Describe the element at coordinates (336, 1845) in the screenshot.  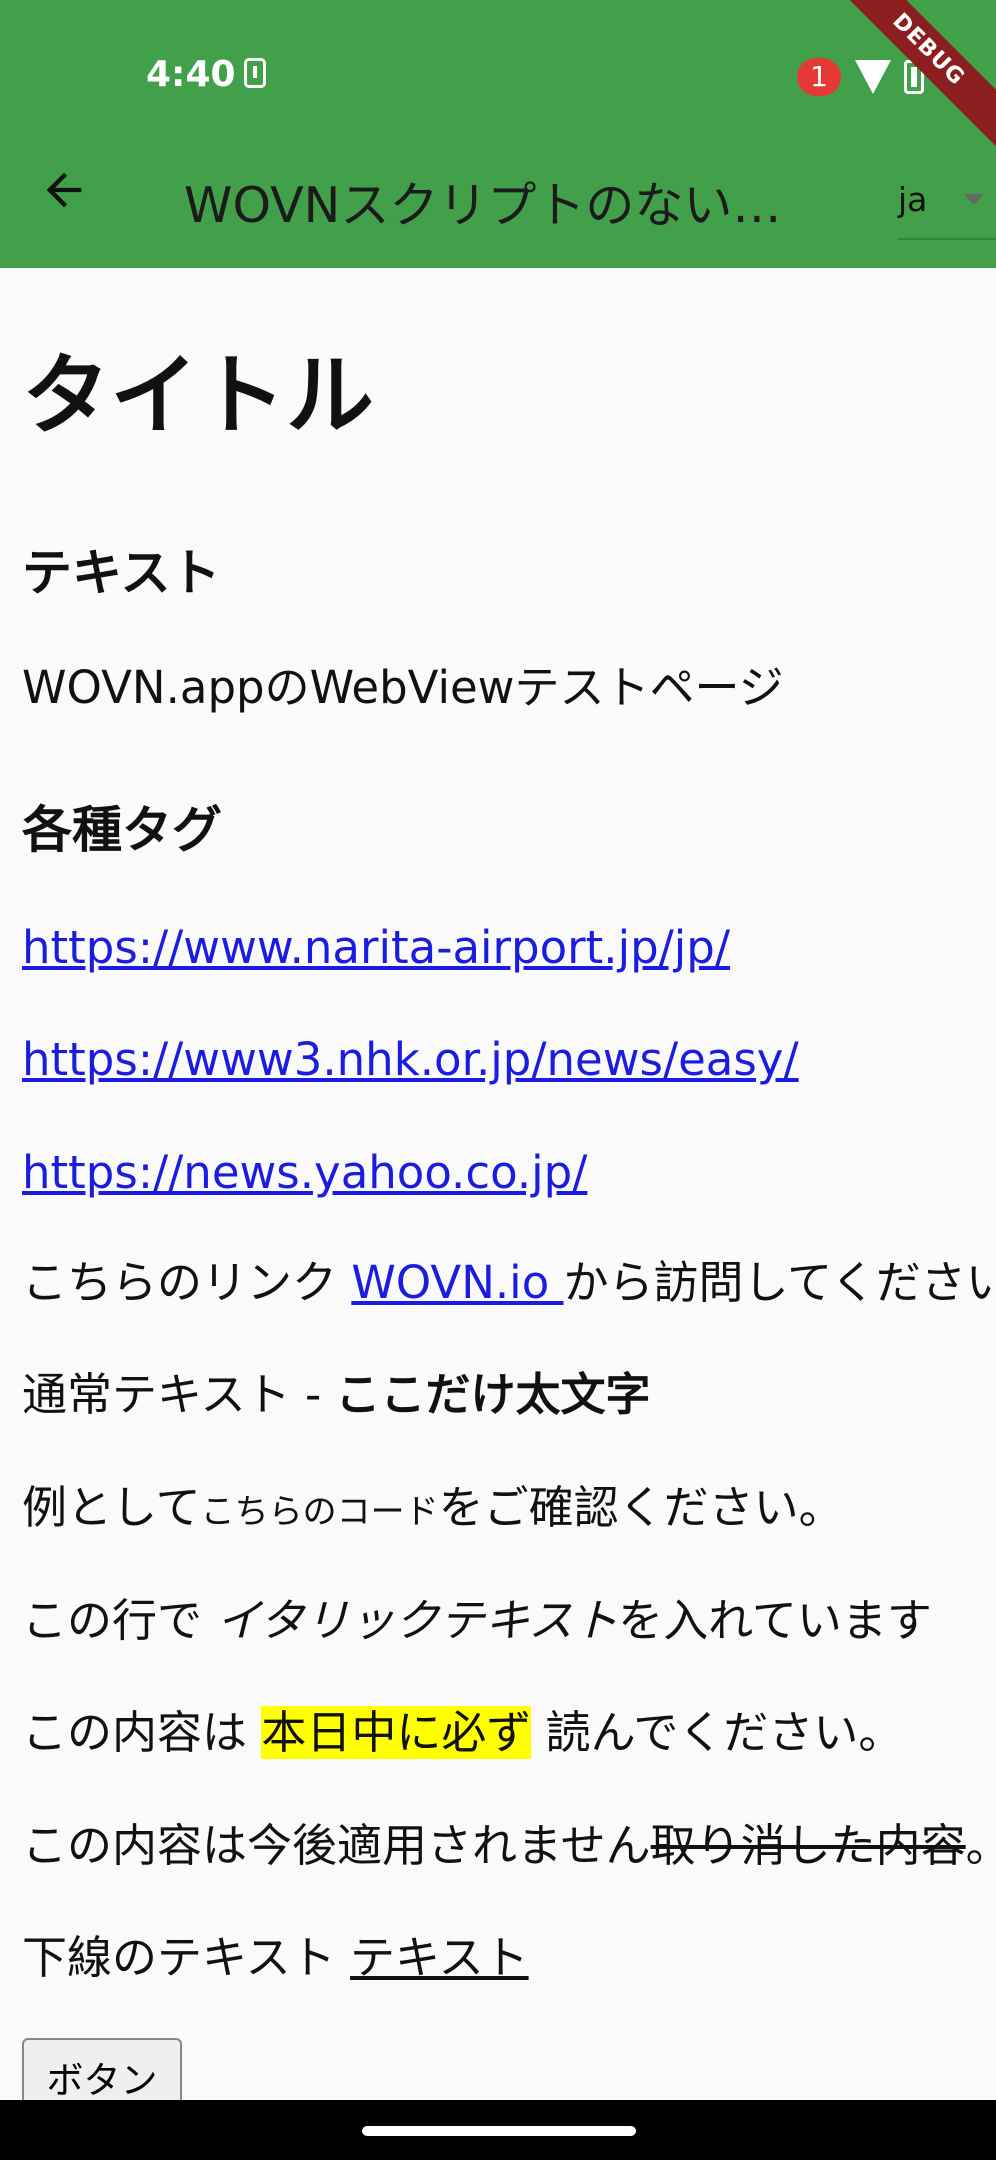
I see `strike-prefix: この内容は今後適用されません` at that location.